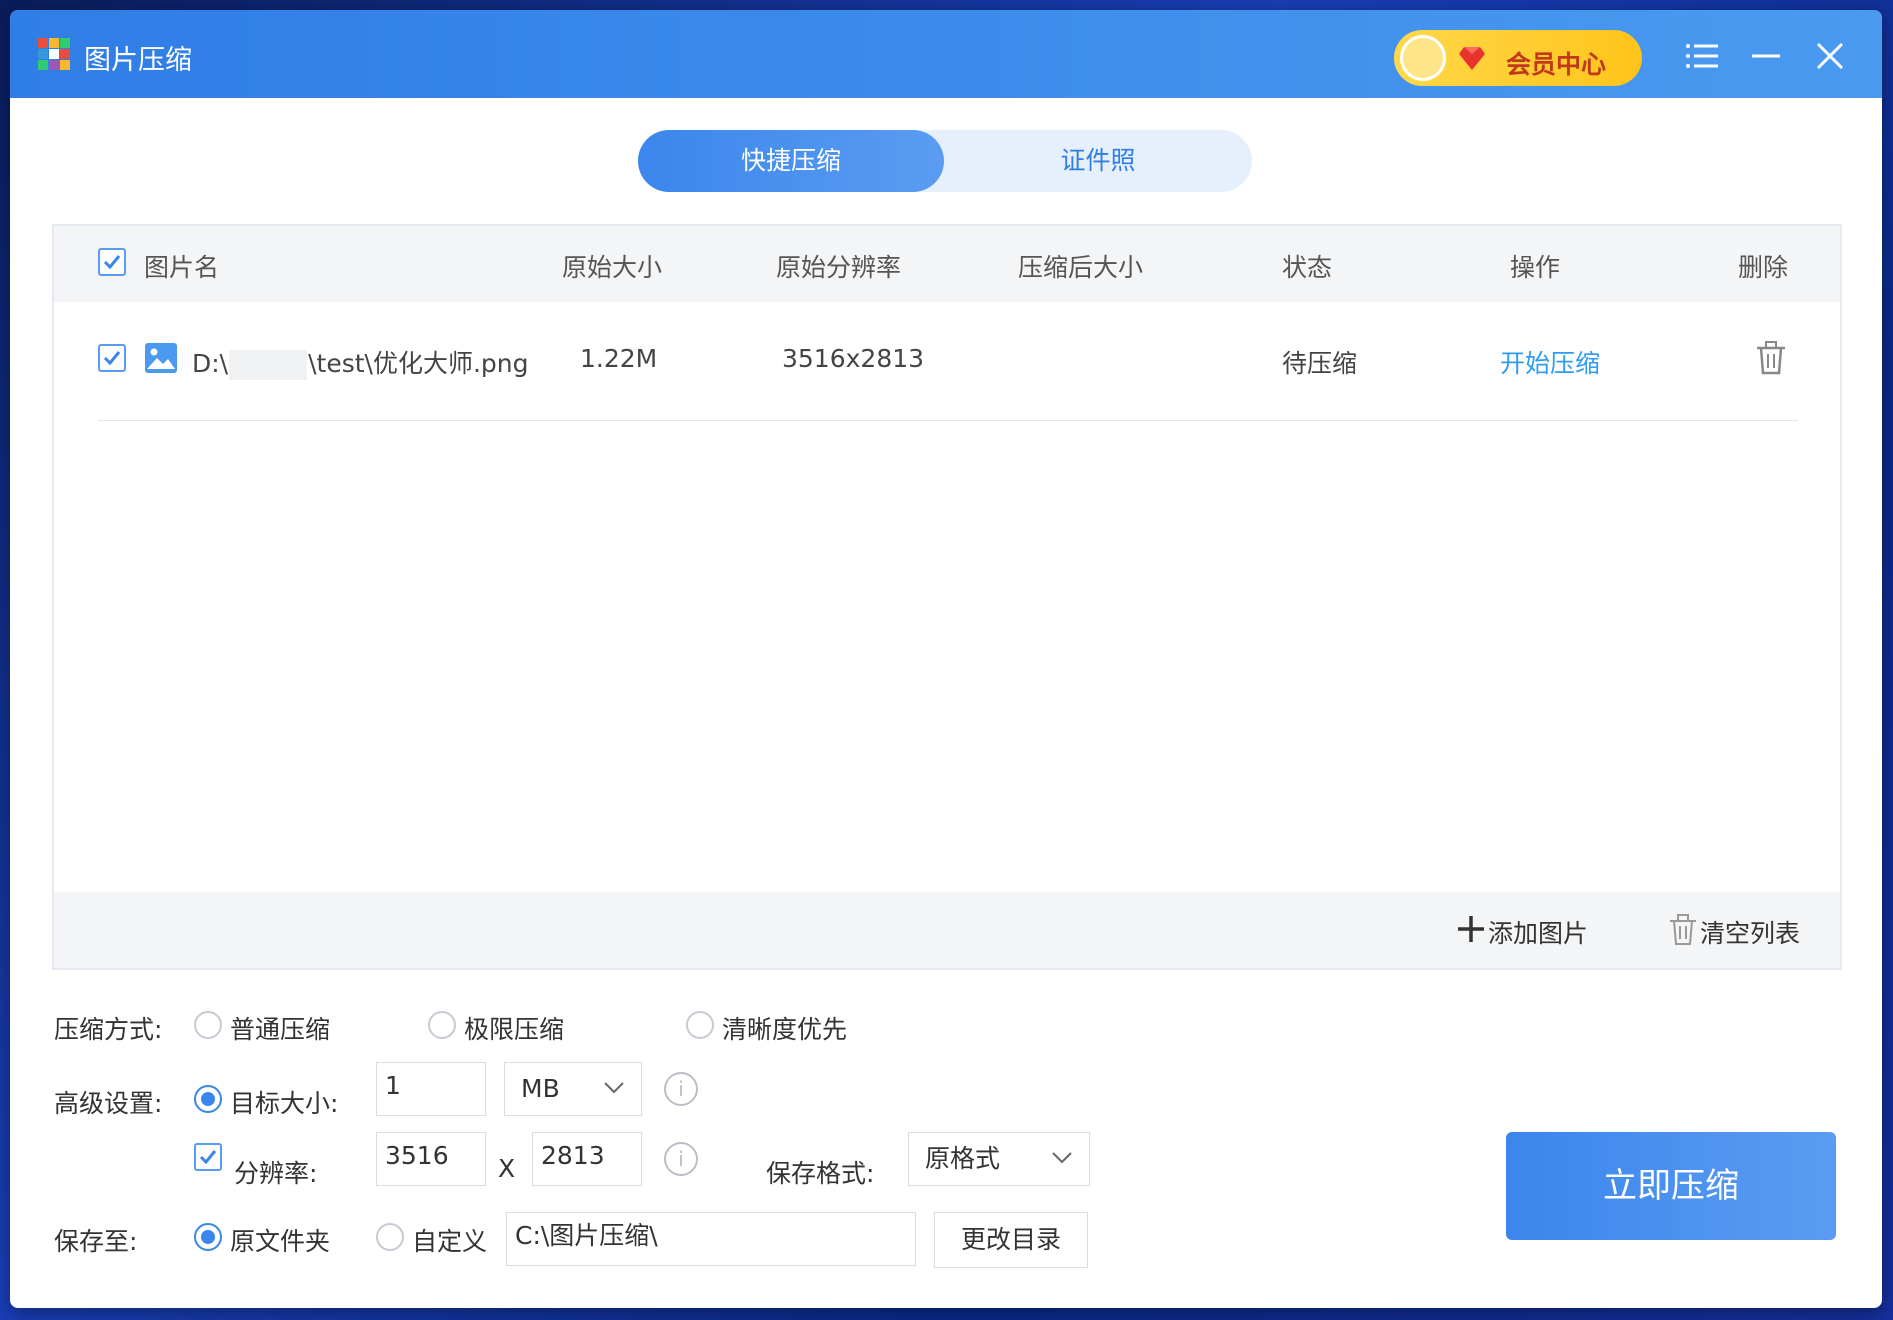 This screenshot has height=1320, width=1893. What do you see at coordinates (280, 1240) in the screenshot?
I see `save-original-label: 原文件夹` at bounding box center [280, 1240].